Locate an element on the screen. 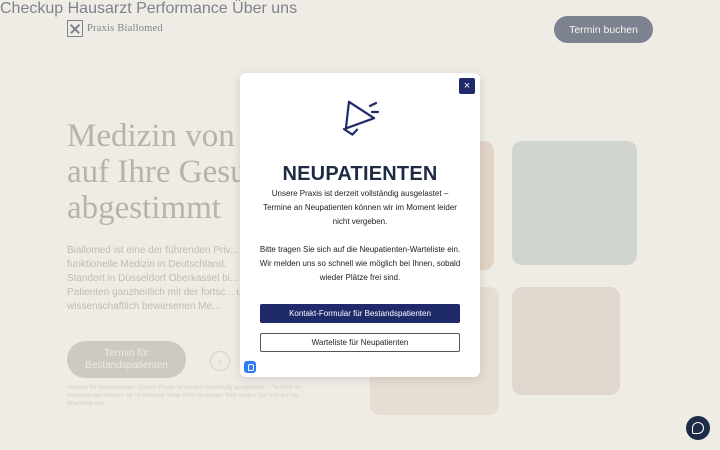 Image resolution: width=720 pixels, height=450 pixels. brand-badge-icon is located at coordinates (250, 367).